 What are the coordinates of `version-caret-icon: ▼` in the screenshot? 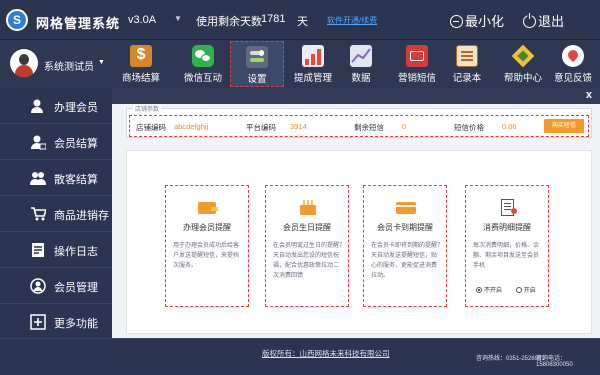 It's located at (178, 18).